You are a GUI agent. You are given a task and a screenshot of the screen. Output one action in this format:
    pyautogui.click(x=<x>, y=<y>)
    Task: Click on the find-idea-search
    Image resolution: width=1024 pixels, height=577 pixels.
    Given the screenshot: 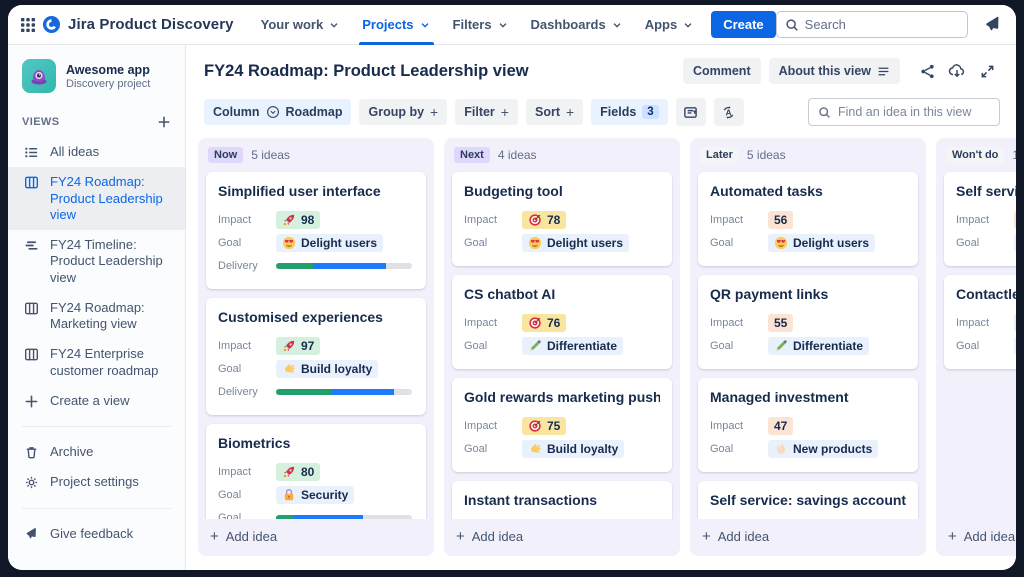 What is the action you would take?
    pyautogui.click(x=904, y=112)
    